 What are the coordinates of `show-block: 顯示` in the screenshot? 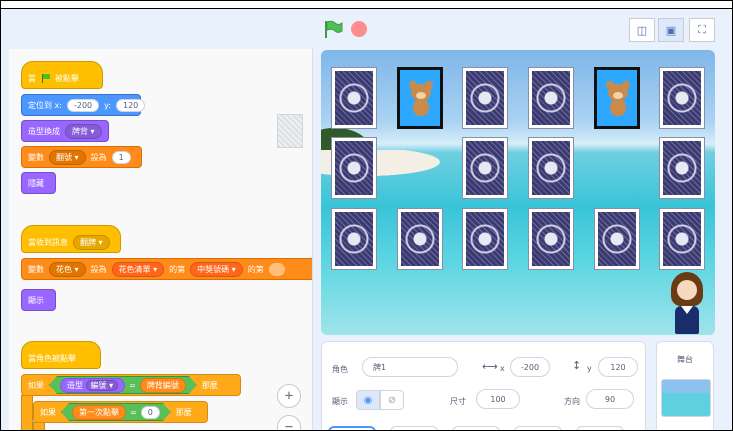 It's located at (38, 300).